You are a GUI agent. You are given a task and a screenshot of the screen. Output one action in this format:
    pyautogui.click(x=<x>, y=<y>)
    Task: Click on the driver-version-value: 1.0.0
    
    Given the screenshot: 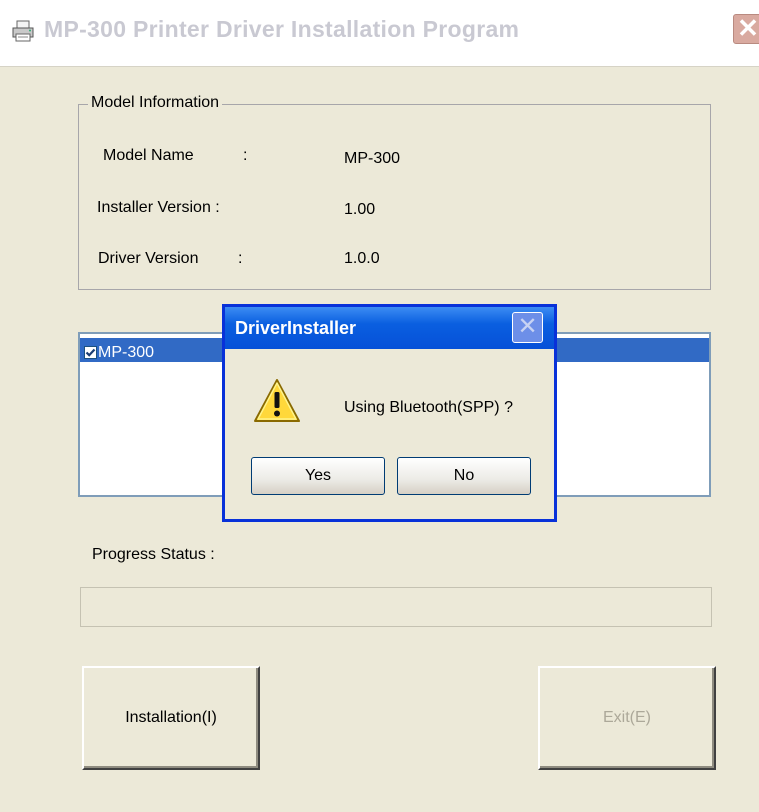 What is the action you would take?
    pyautogui.click(x=362, y=258)
    